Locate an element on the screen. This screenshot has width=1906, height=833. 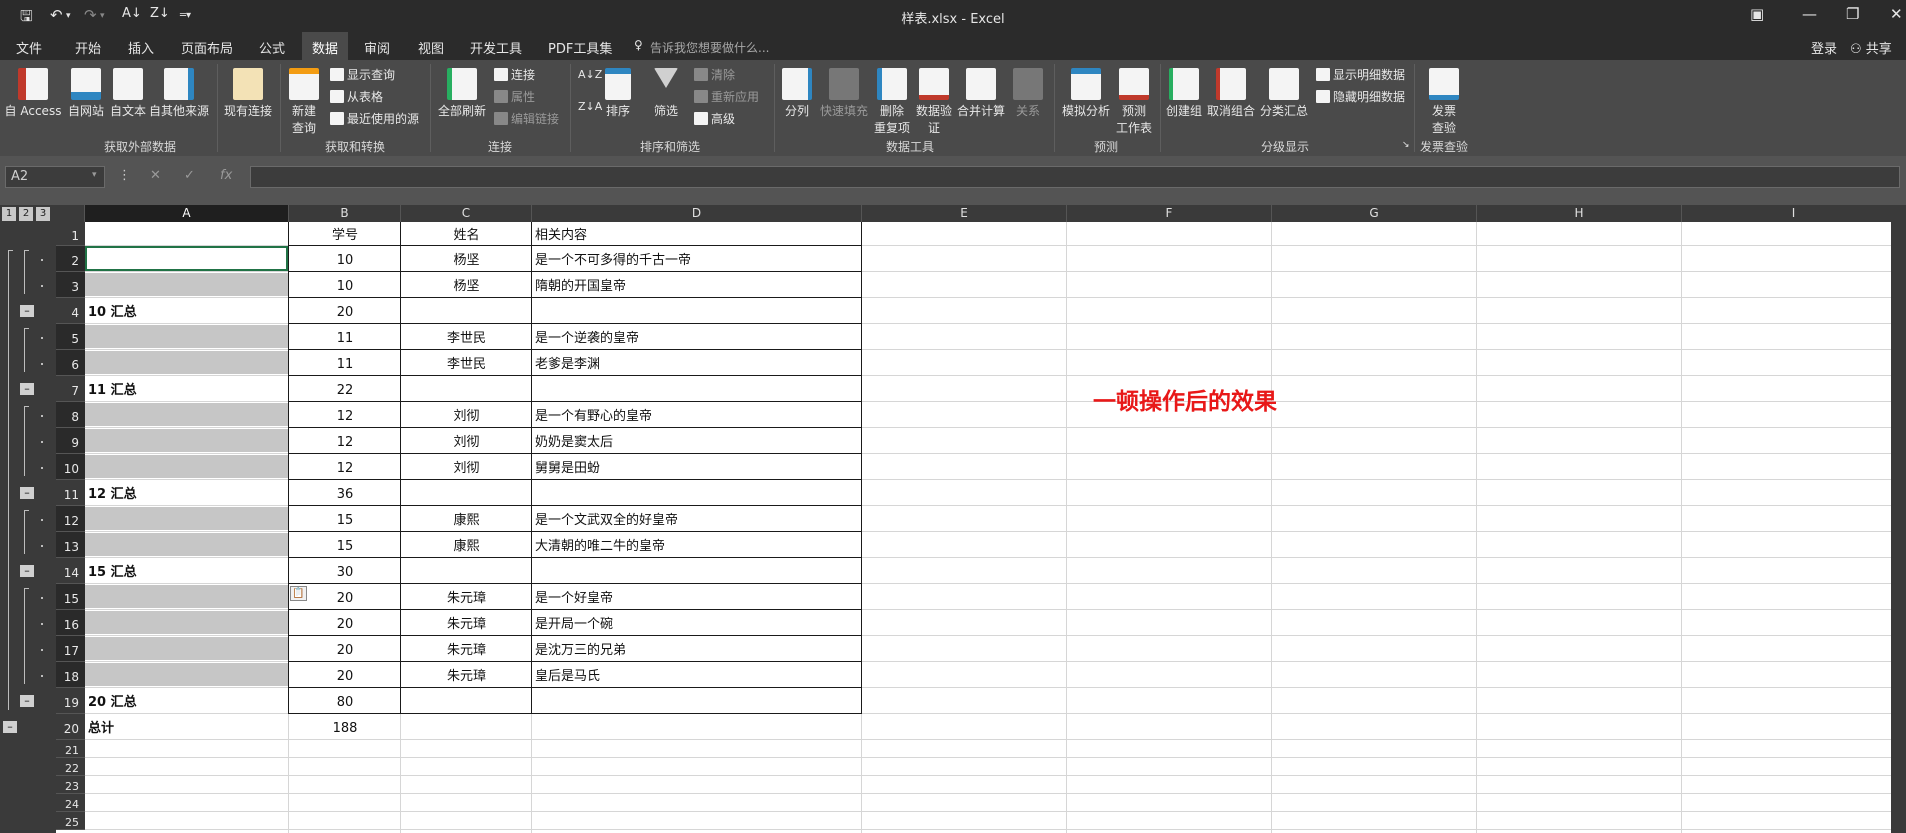
paste-options-icon: 📋 is located at coordinates (298, 593).